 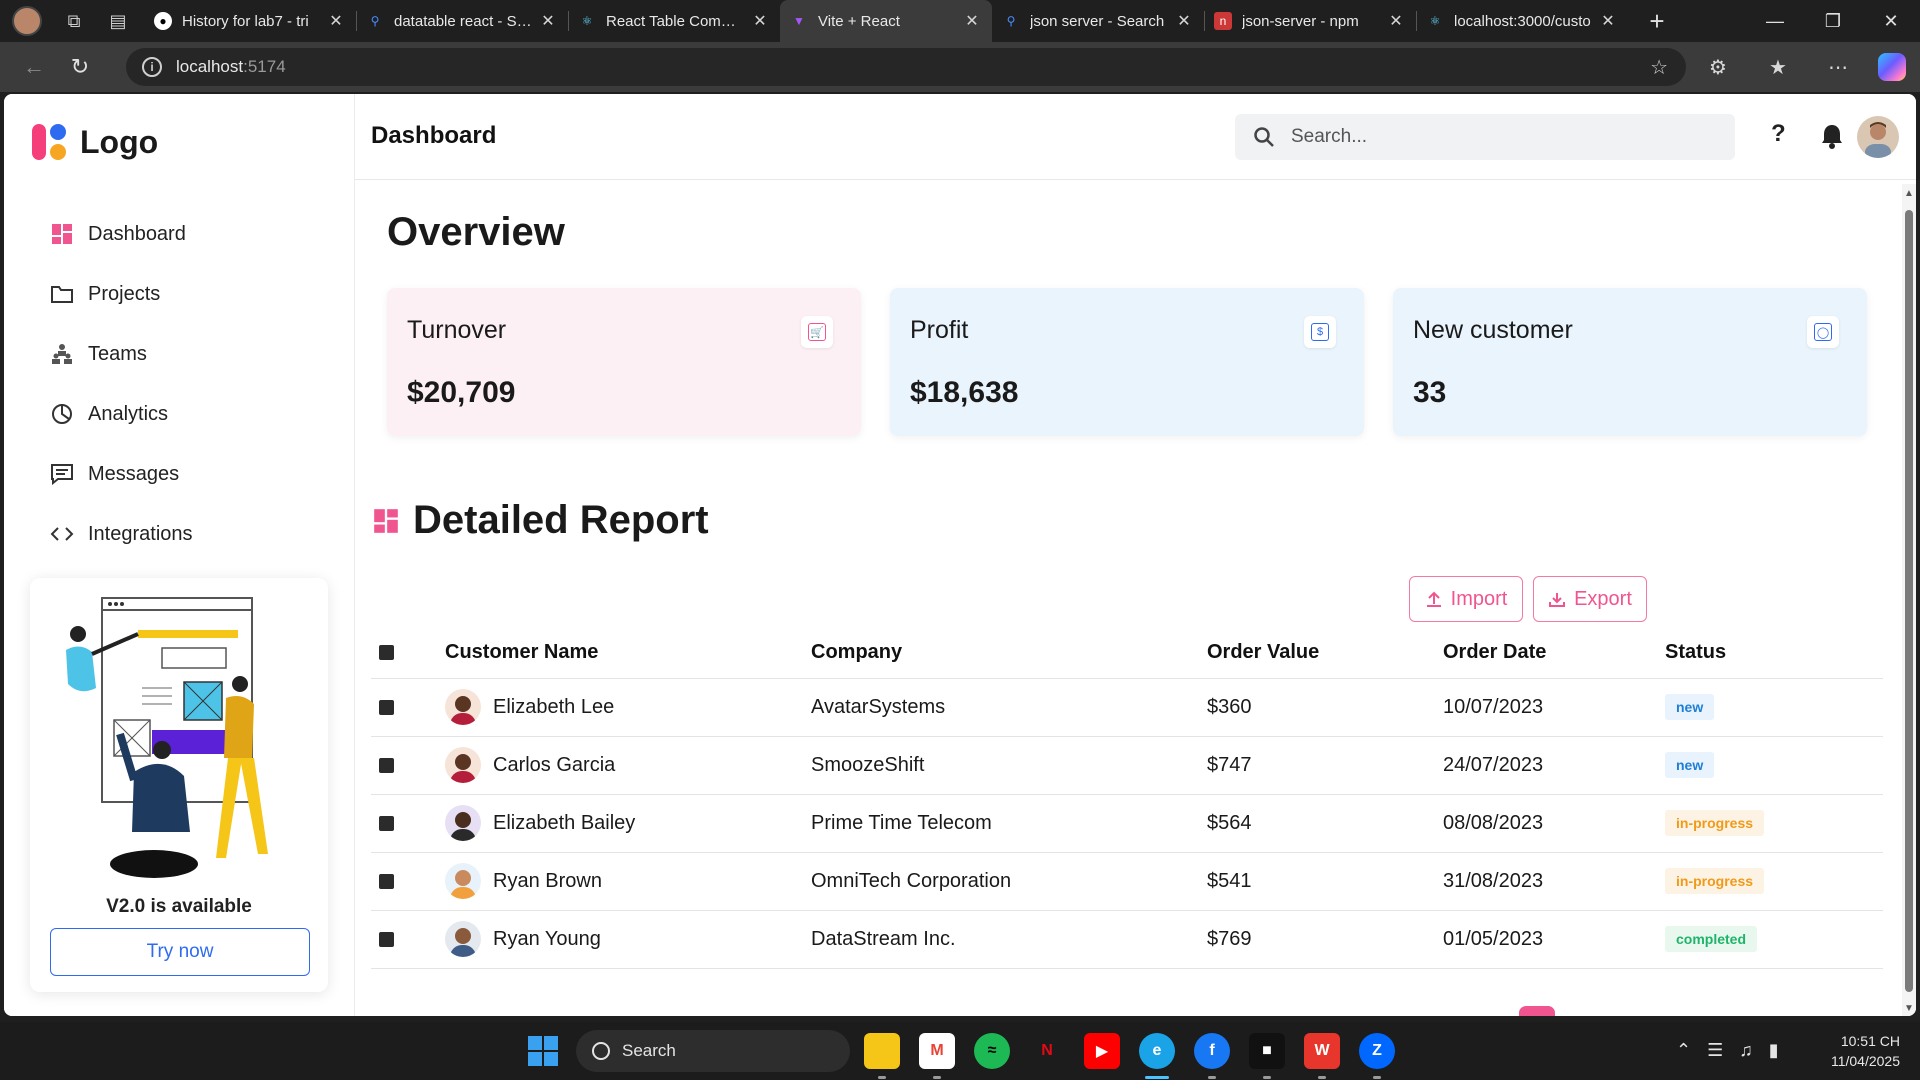 What do you see at coordinates (547, 938) in the screenshot?
I see `customer-name: Ryan Young` at bounding box center [547, 938].